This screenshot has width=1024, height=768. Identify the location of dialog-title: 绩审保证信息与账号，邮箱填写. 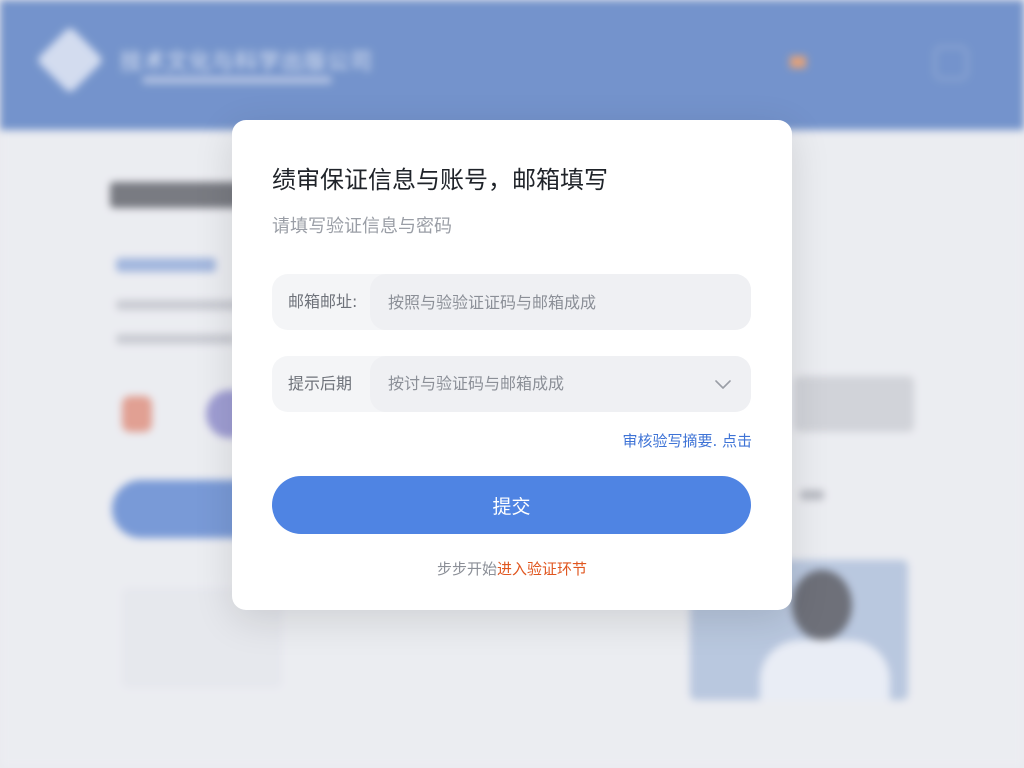
(440, 180).